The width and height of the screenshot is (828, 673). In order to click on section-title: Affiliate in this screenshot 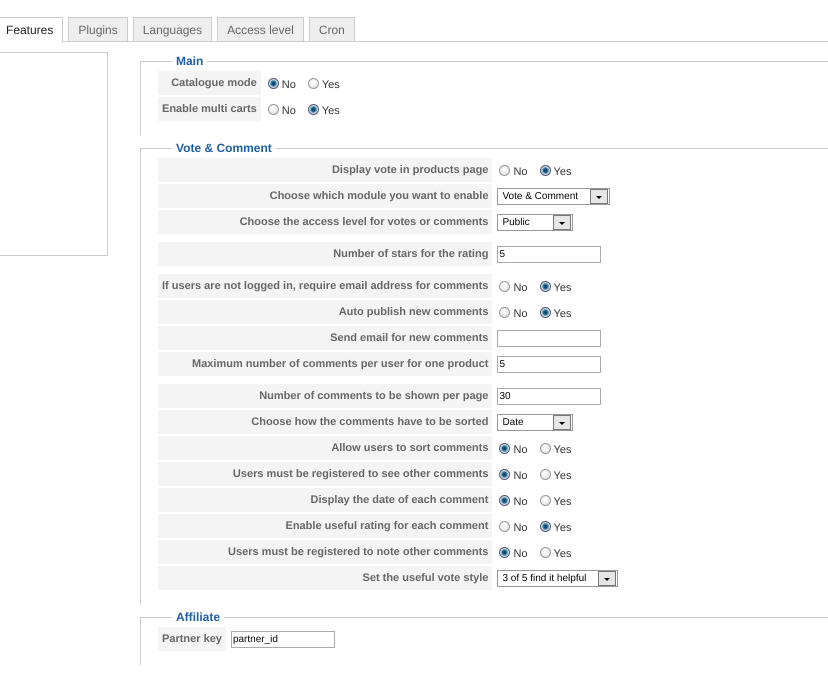, I will do `click(198, 617)`.